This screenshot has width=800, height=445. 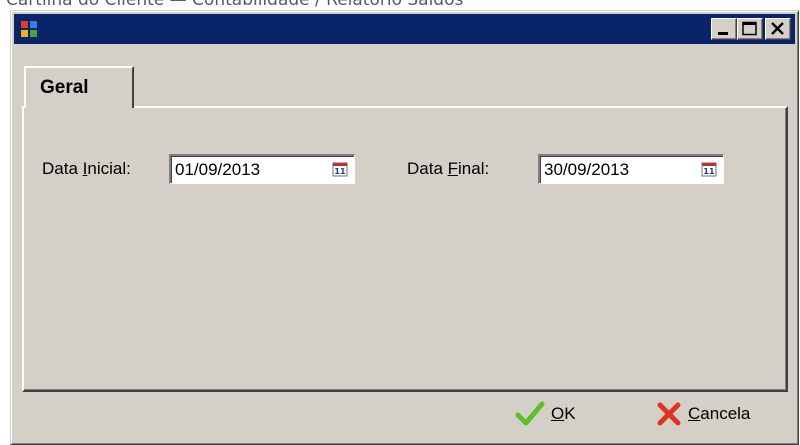 I want to click on tab-geral: Geral, so click(x=79, y=87).